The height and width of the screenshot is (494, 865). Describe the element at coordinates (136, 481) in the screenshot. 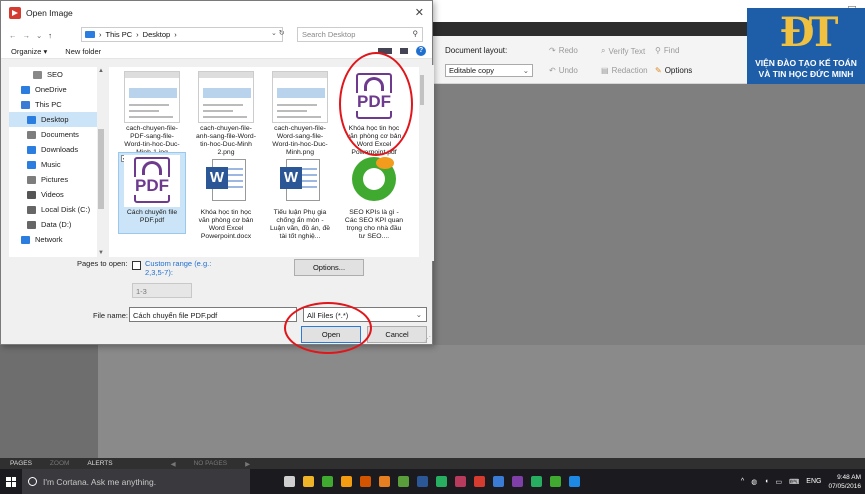

I see `cortana-search: I'm Cortana. Ask me anything.` at that location.